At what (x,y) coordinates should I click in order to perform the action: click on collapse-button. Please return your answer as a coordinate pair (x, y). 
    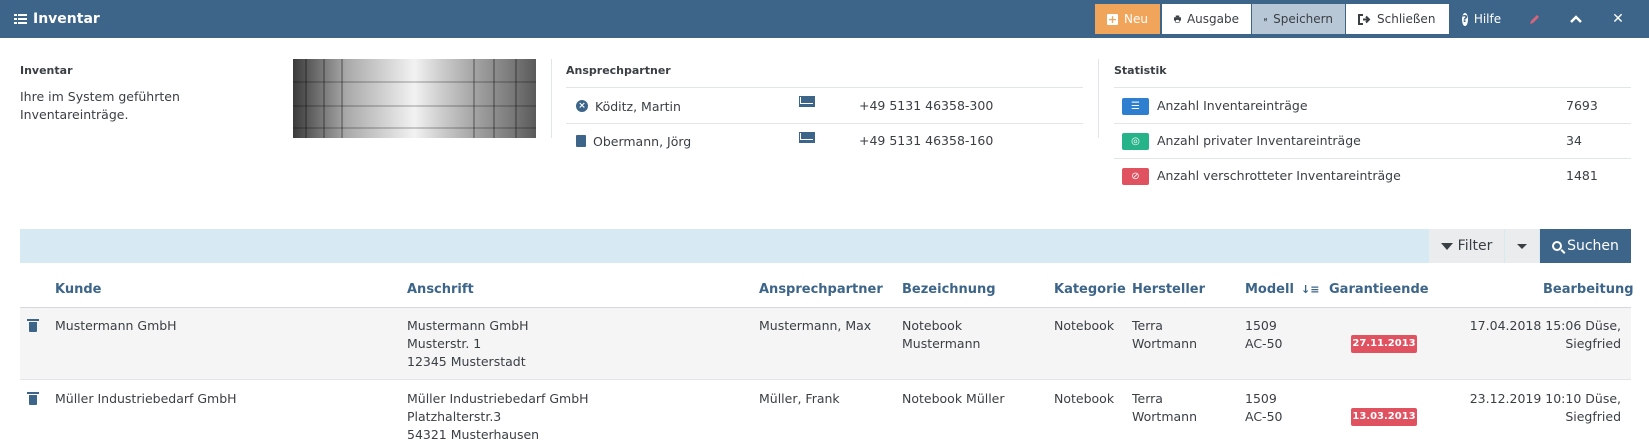
    Looking at the image, I should click on (1576, 19).